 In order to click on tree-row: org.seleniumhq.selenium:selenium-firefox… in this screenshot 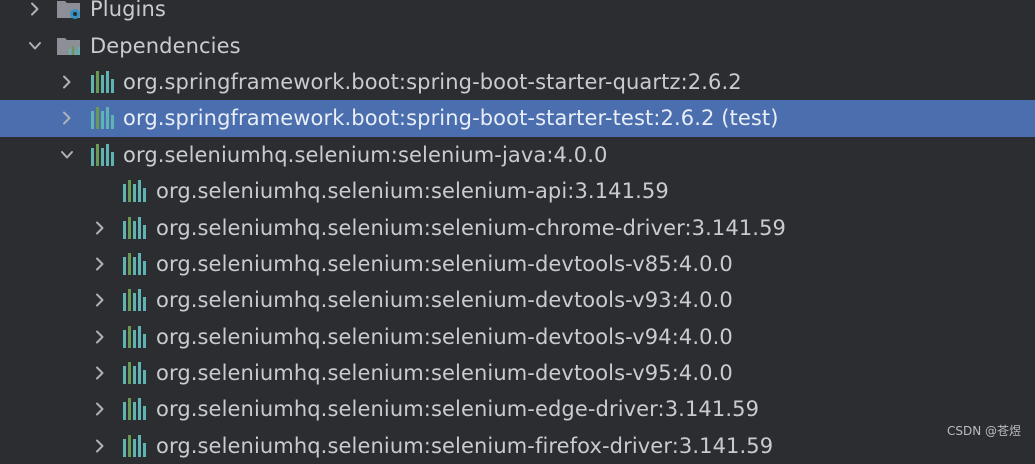, I will do `click(517, 446)`.